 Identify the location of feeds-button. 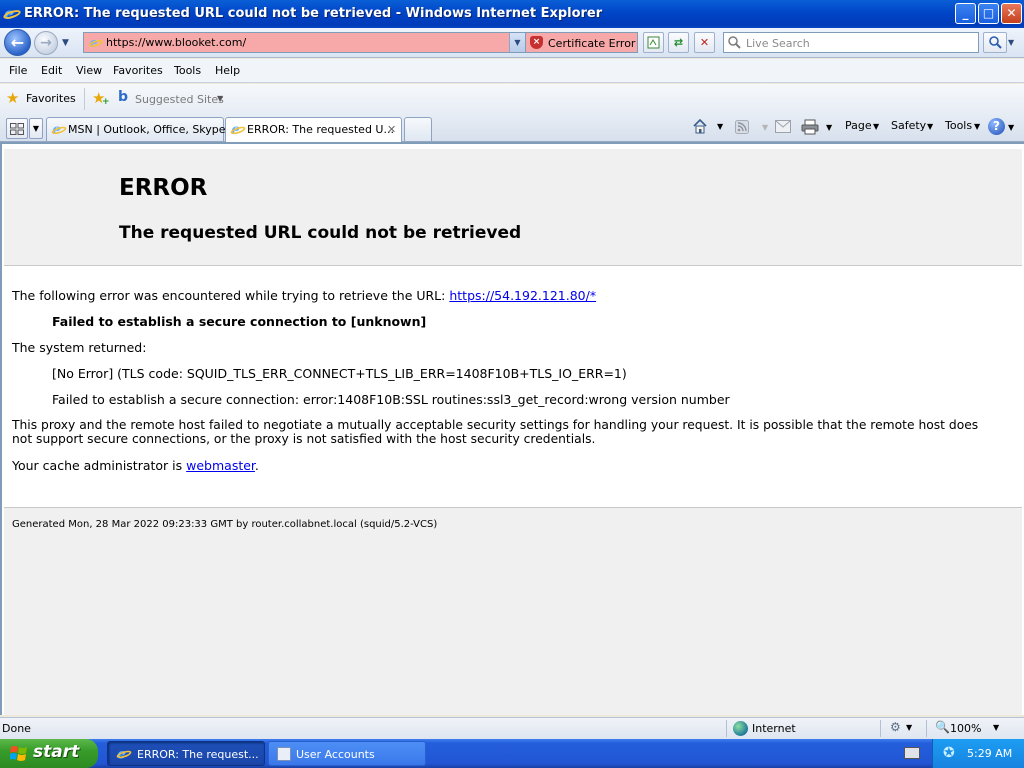
(746, 129).